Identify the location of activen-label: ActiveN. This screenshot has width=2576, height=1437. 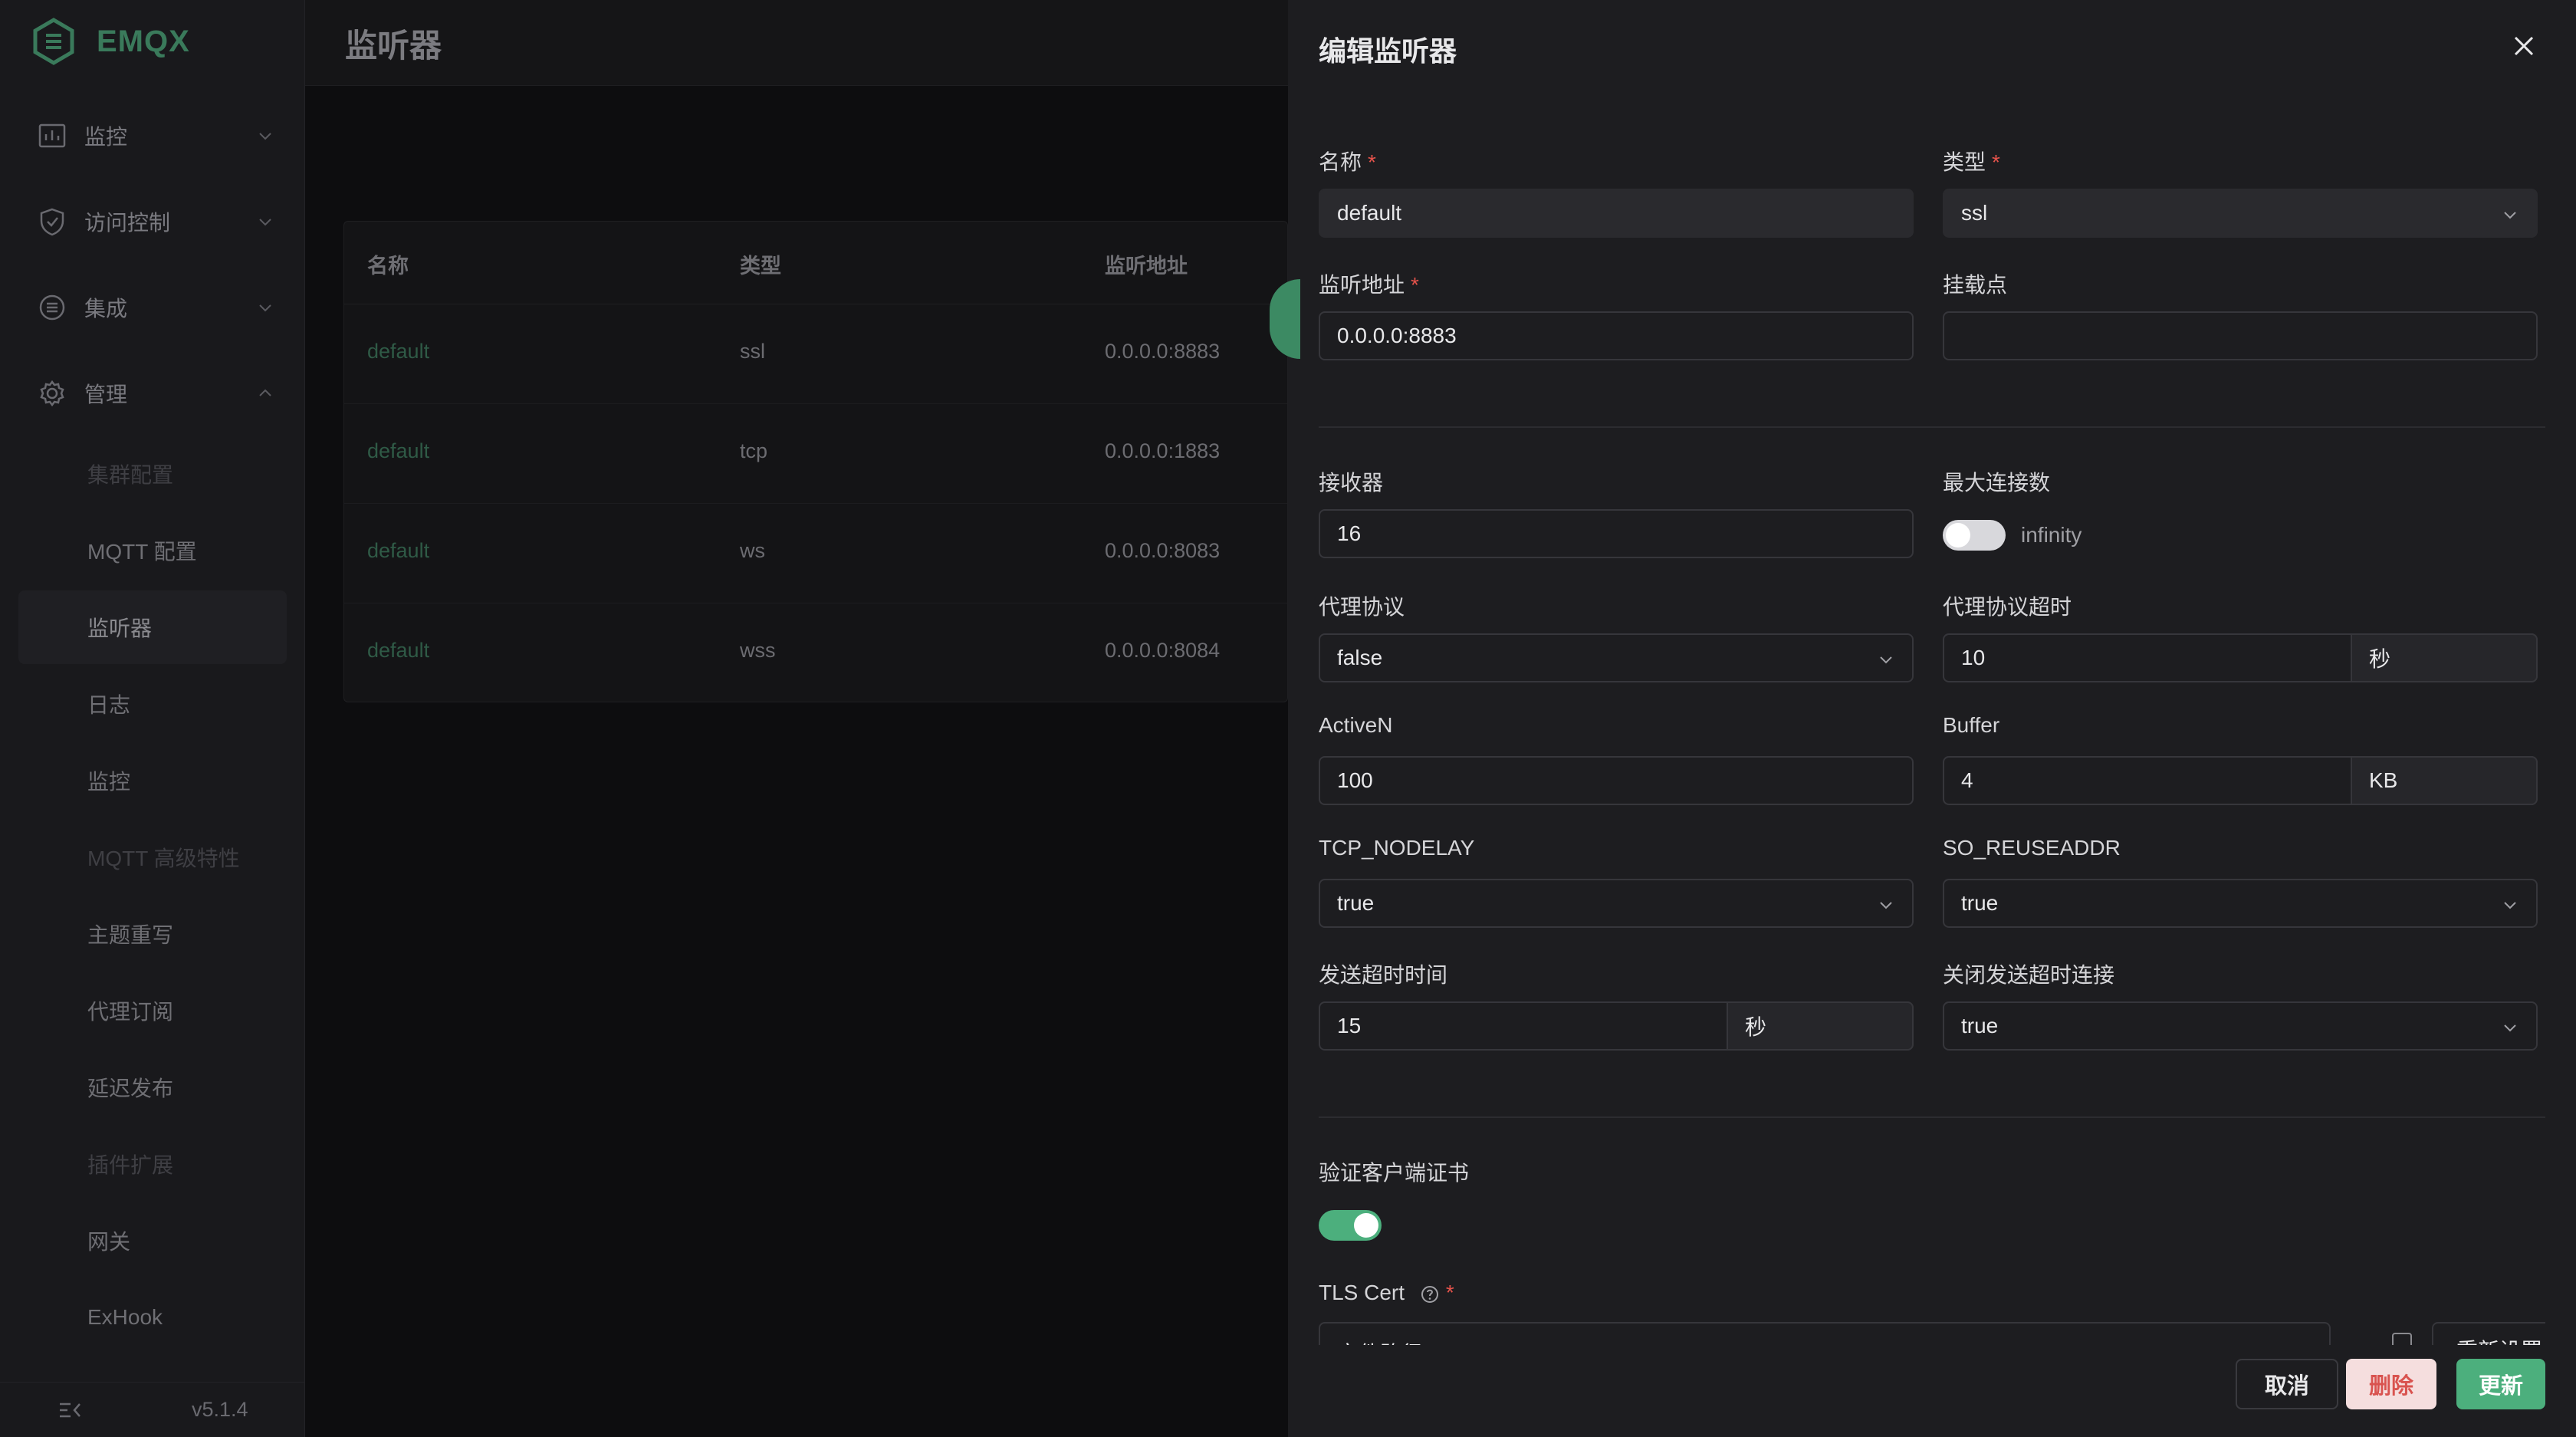
(1356, 725).